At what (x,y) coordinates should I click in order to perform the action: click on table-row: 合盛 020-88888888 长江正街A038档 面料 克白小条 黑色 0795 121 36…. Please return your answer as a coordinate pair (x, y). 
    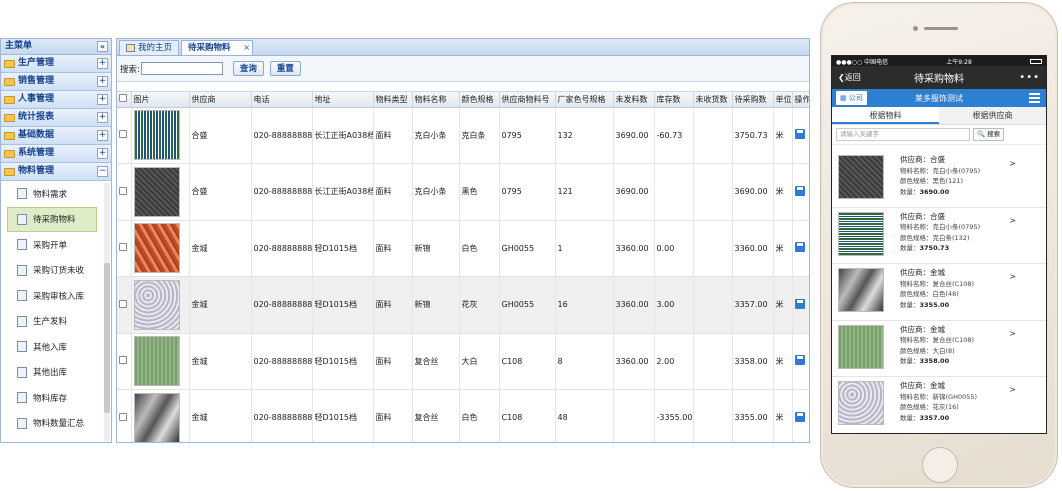
    Looking at the image, I should click on (463, 192).